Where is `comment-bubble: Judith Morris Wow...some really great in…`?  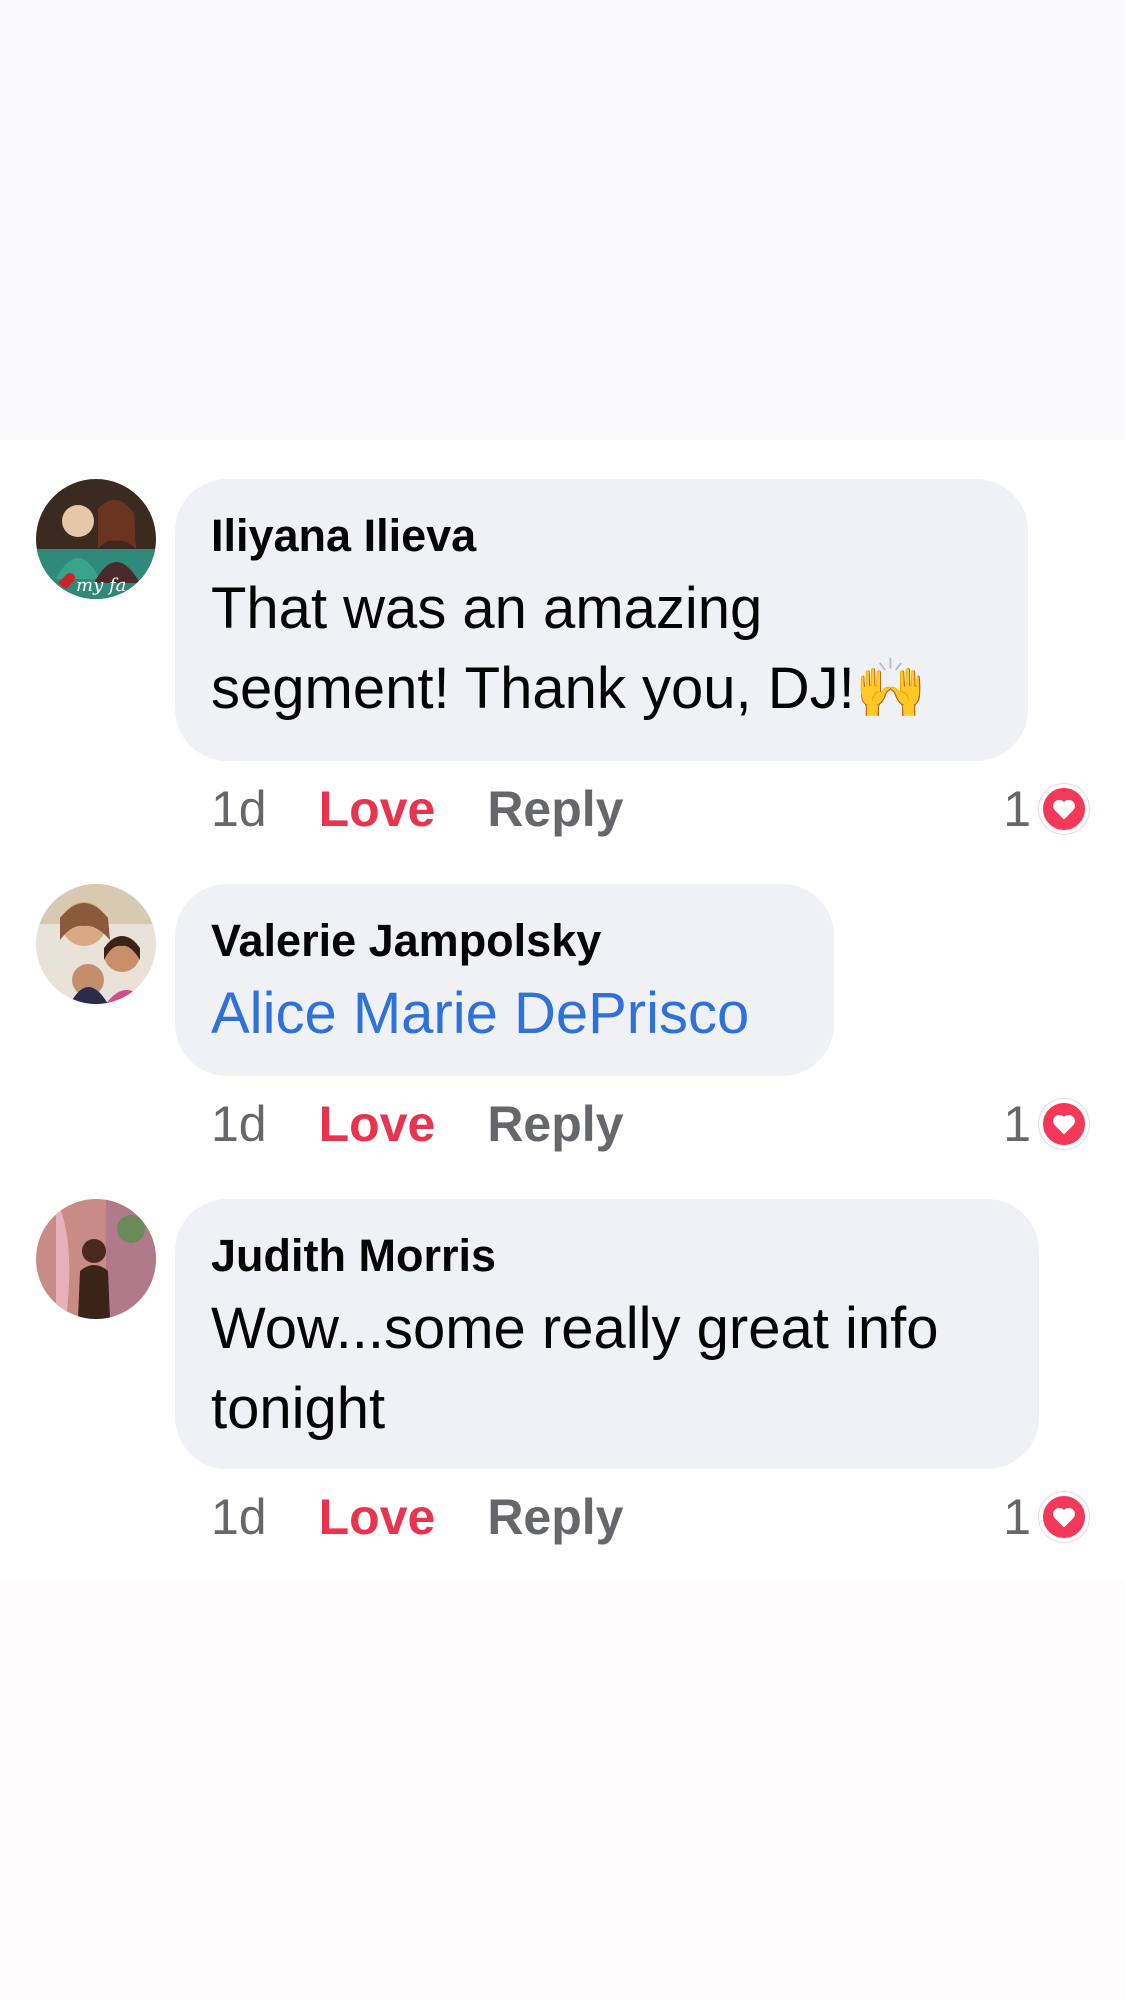 comment-bubble: Judith Morris Wow...some really great in… is located at coordinates (607, 1334).